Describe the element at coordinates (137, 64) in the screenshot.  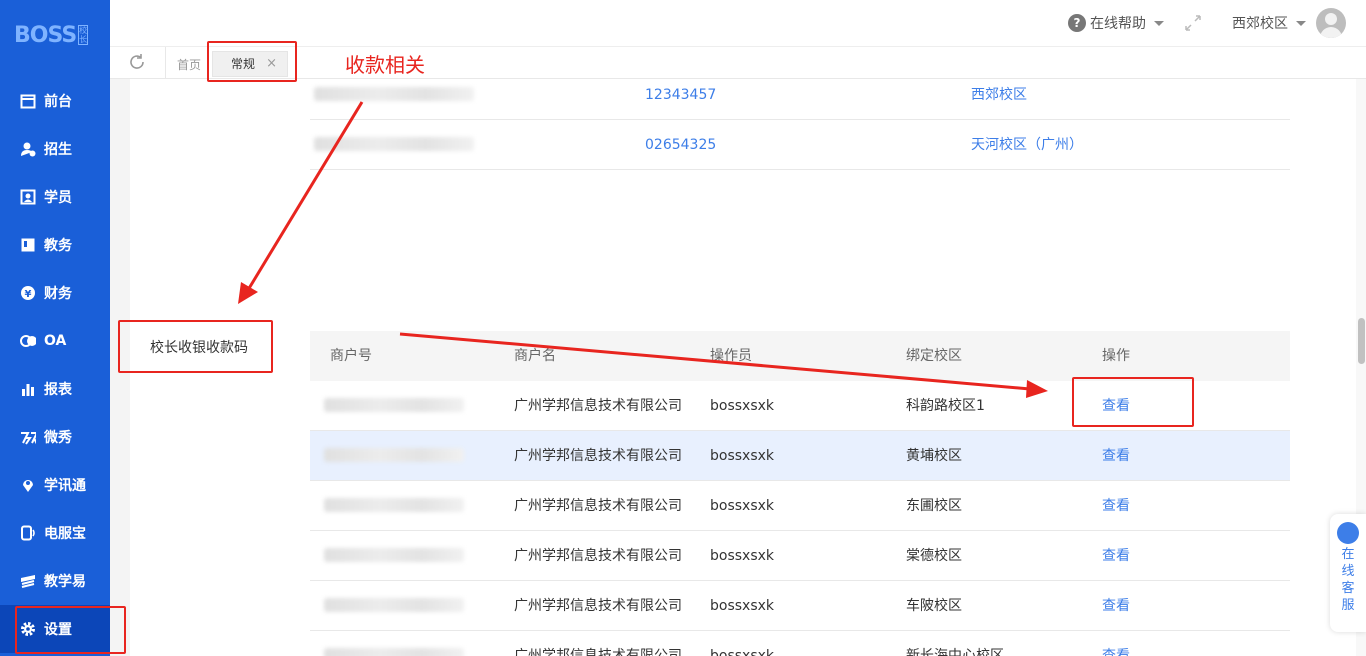
I see `refresh-icon` at that location.